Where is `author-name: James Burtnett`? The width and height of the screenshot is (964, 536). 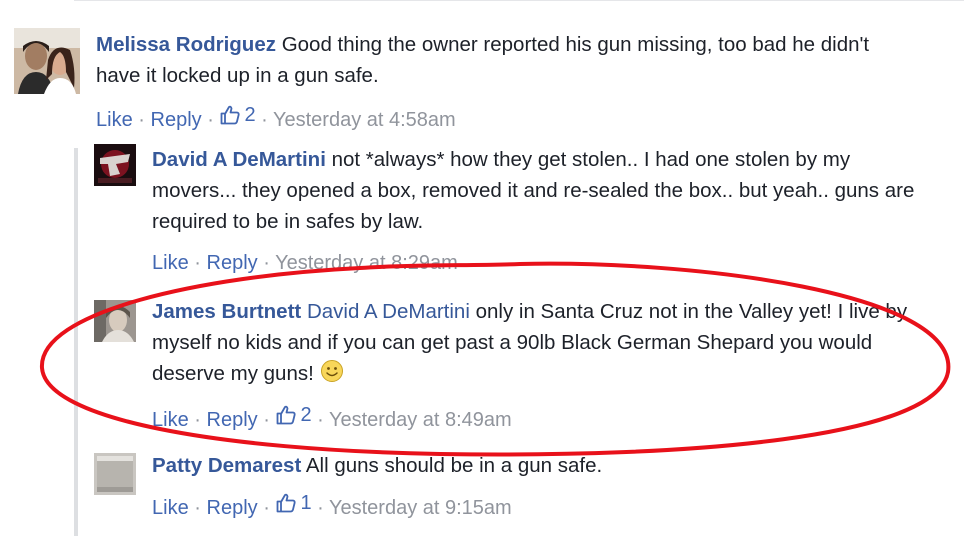
author-name: James Burtnett is located at coordinates (226, 311).